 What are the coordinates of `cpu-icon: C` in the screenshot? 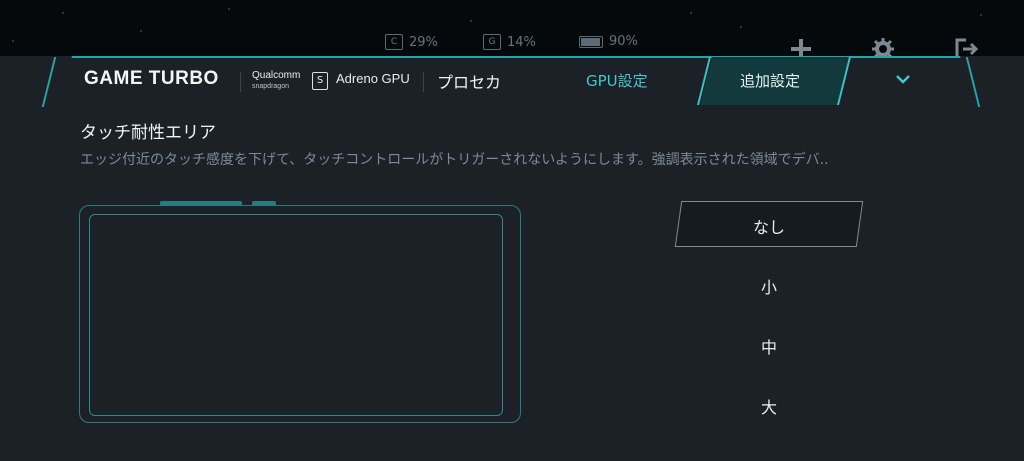 It's located at (394, 42).